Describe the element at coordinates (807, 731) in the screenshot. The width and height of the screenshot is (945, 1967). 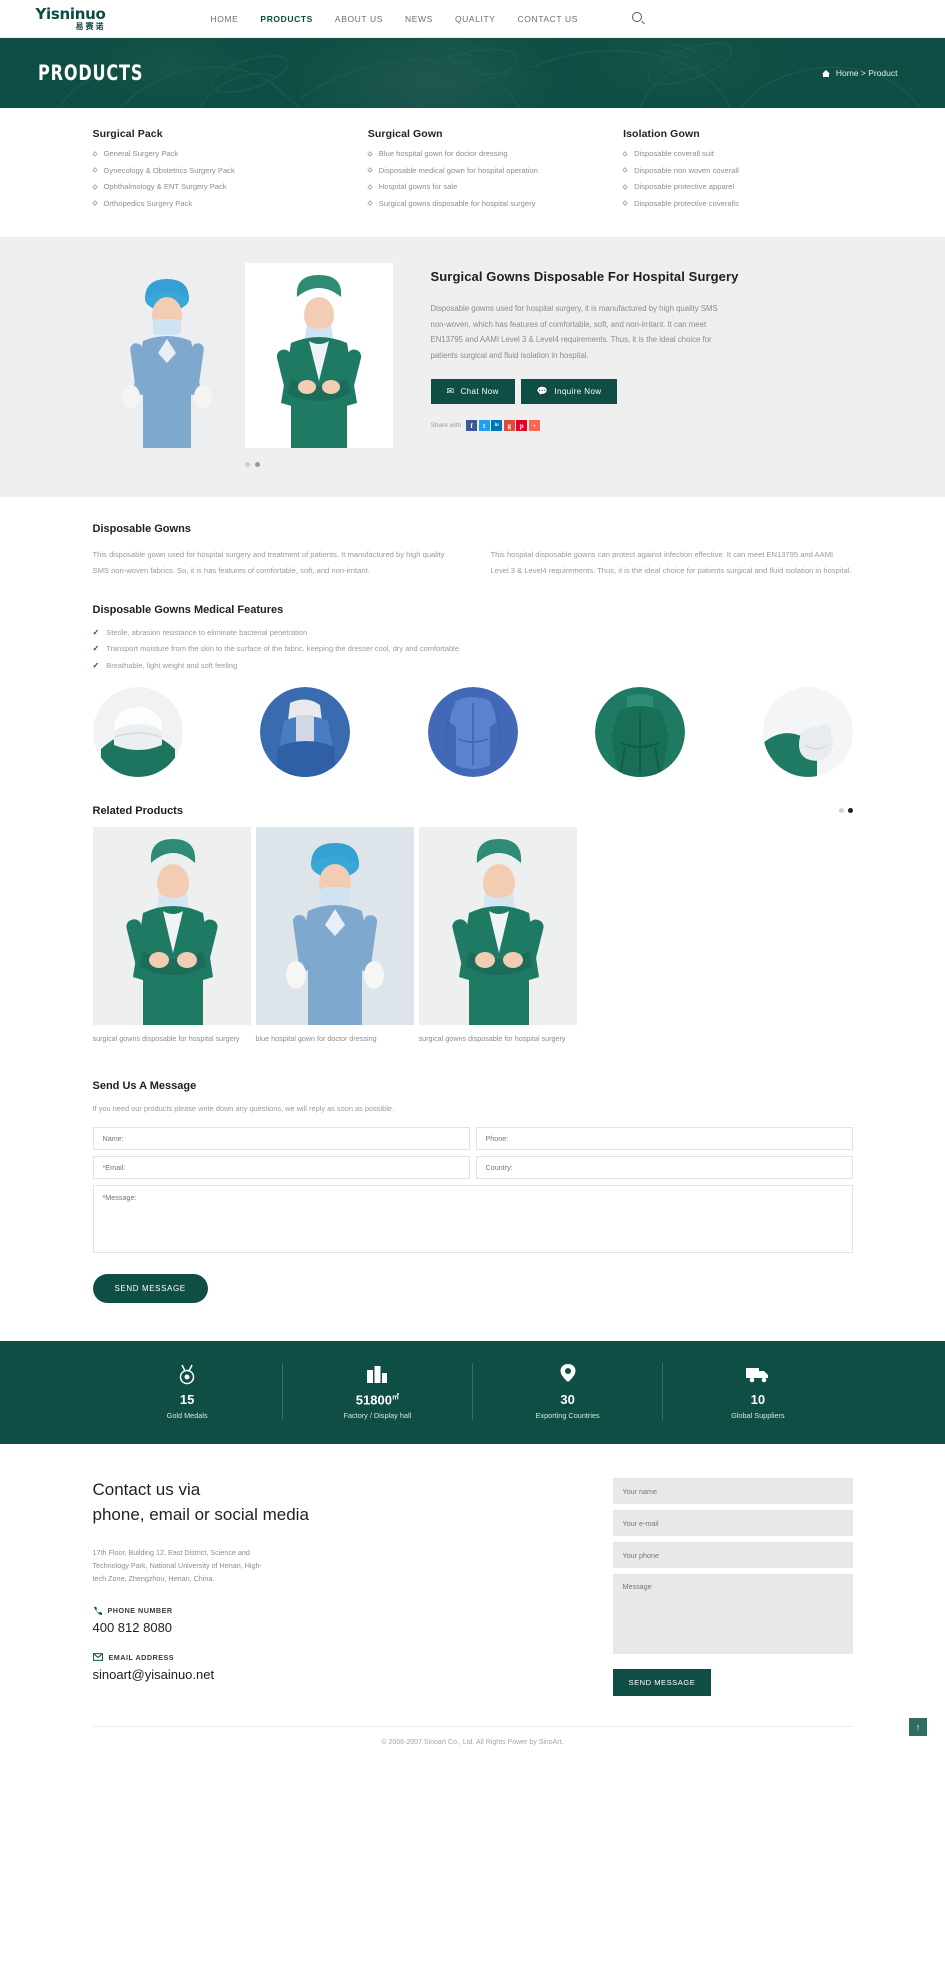
I see `feature-image-glove` at that location.